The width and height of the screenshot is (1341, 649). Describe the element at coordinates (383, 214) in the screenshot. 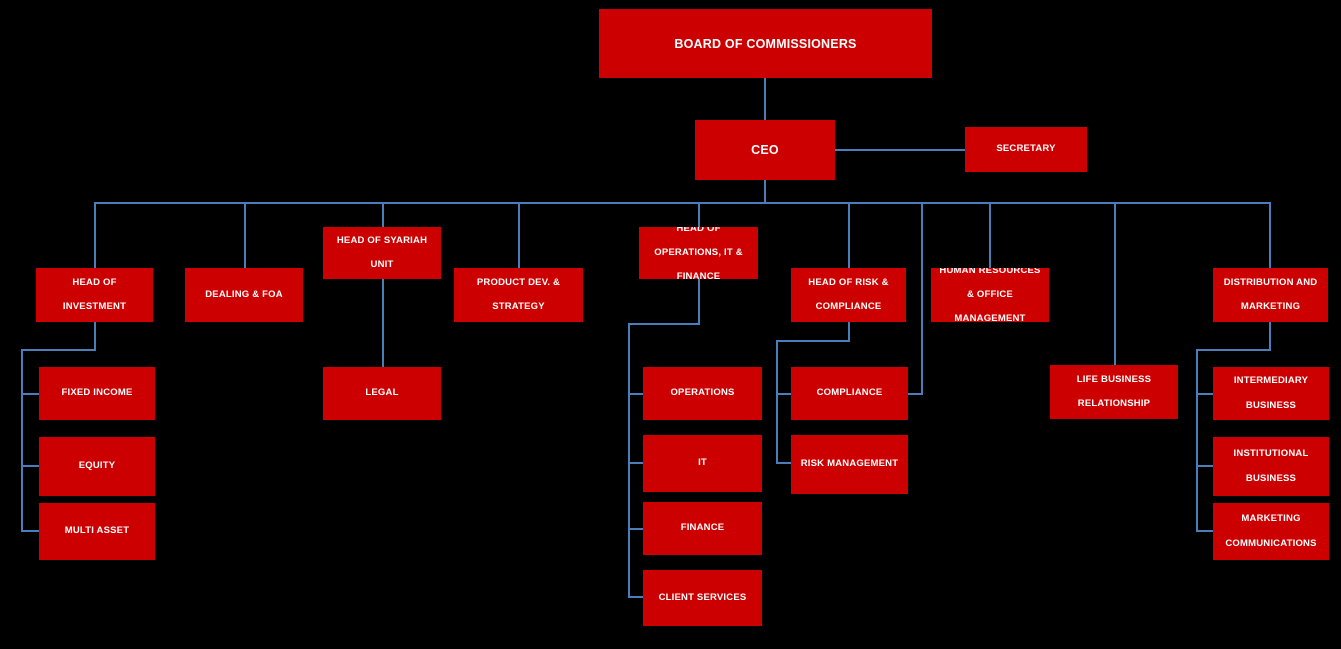

I see `connector-bus-to-head-of-syariah-unit` at that location.